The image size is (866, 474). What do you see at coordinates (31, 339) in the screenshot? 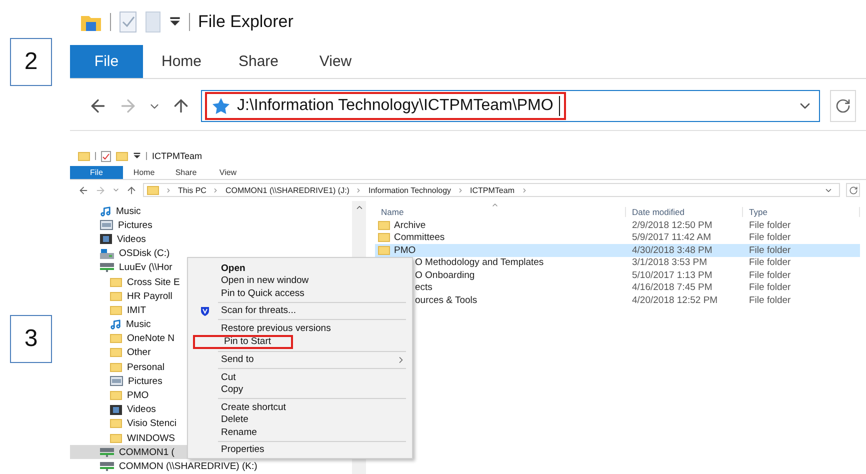
I see `step-number: 3` at bounding box center [31, 339].